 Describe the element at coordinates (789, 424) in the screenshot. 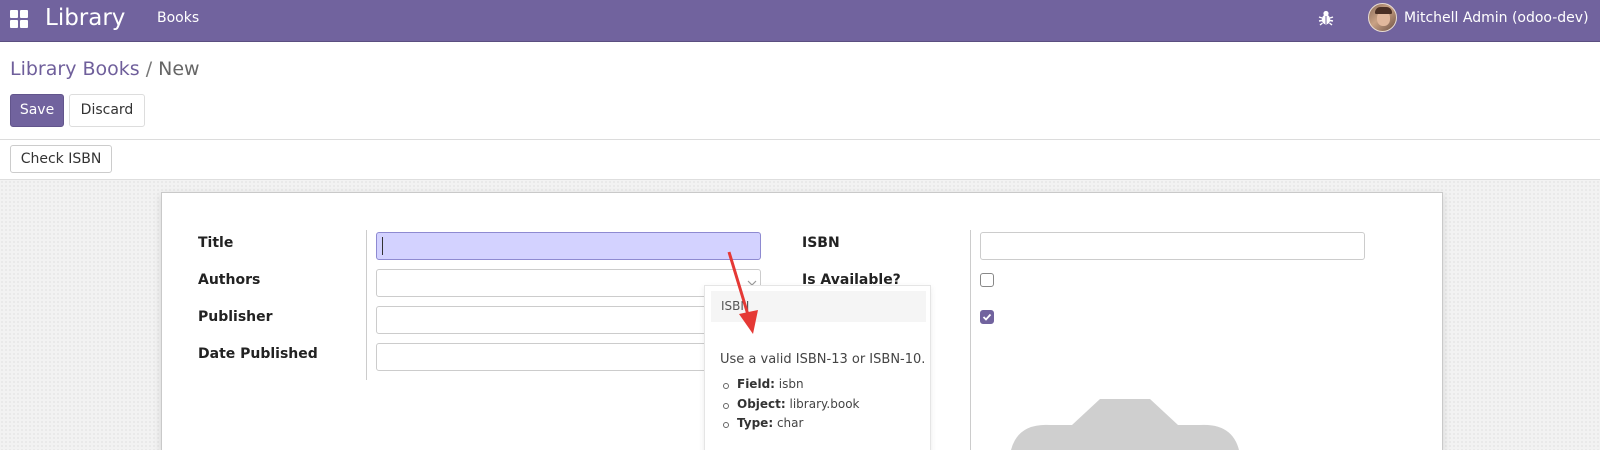

I see `tooltip-detail-type: Type: char` at that location.